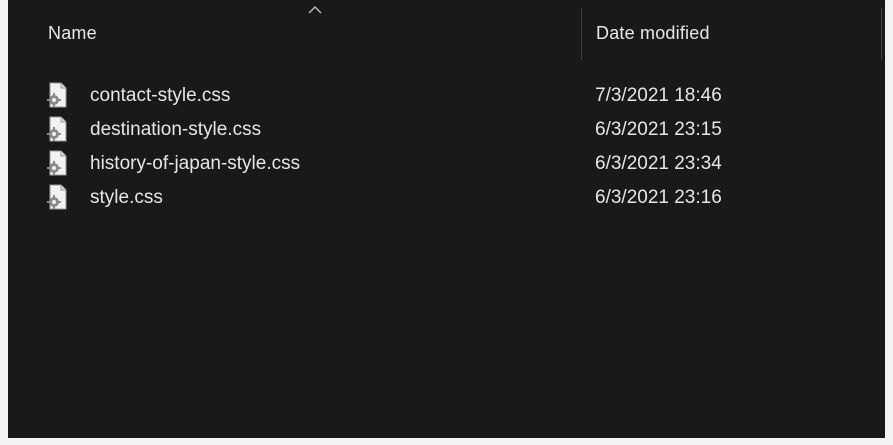 This screenshot has height=445, width=893. Describe the element at coordinates (446, 131) in the screenshot. I see `file-row: destination-style.css 6/3/2021 23:15` at that location.